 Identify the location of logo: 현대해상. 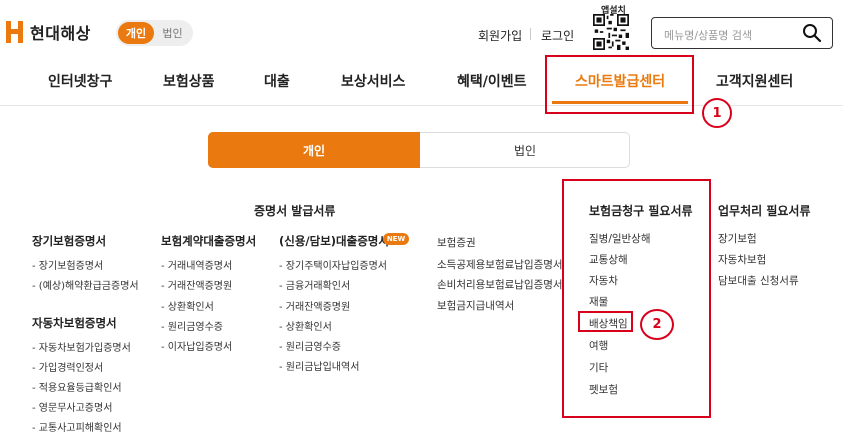
(48, 32).